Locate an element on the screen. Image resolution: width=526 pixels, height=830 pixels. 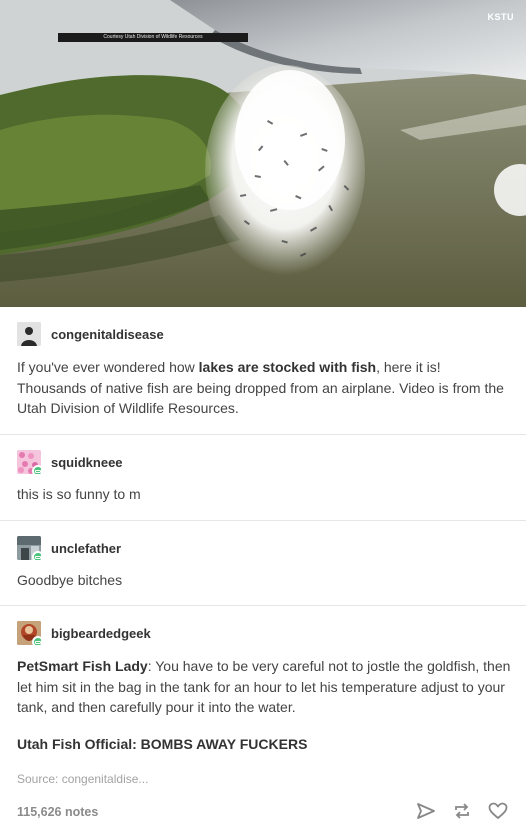
notes-count: 115,626 notes is located at coordinates (57, 812).